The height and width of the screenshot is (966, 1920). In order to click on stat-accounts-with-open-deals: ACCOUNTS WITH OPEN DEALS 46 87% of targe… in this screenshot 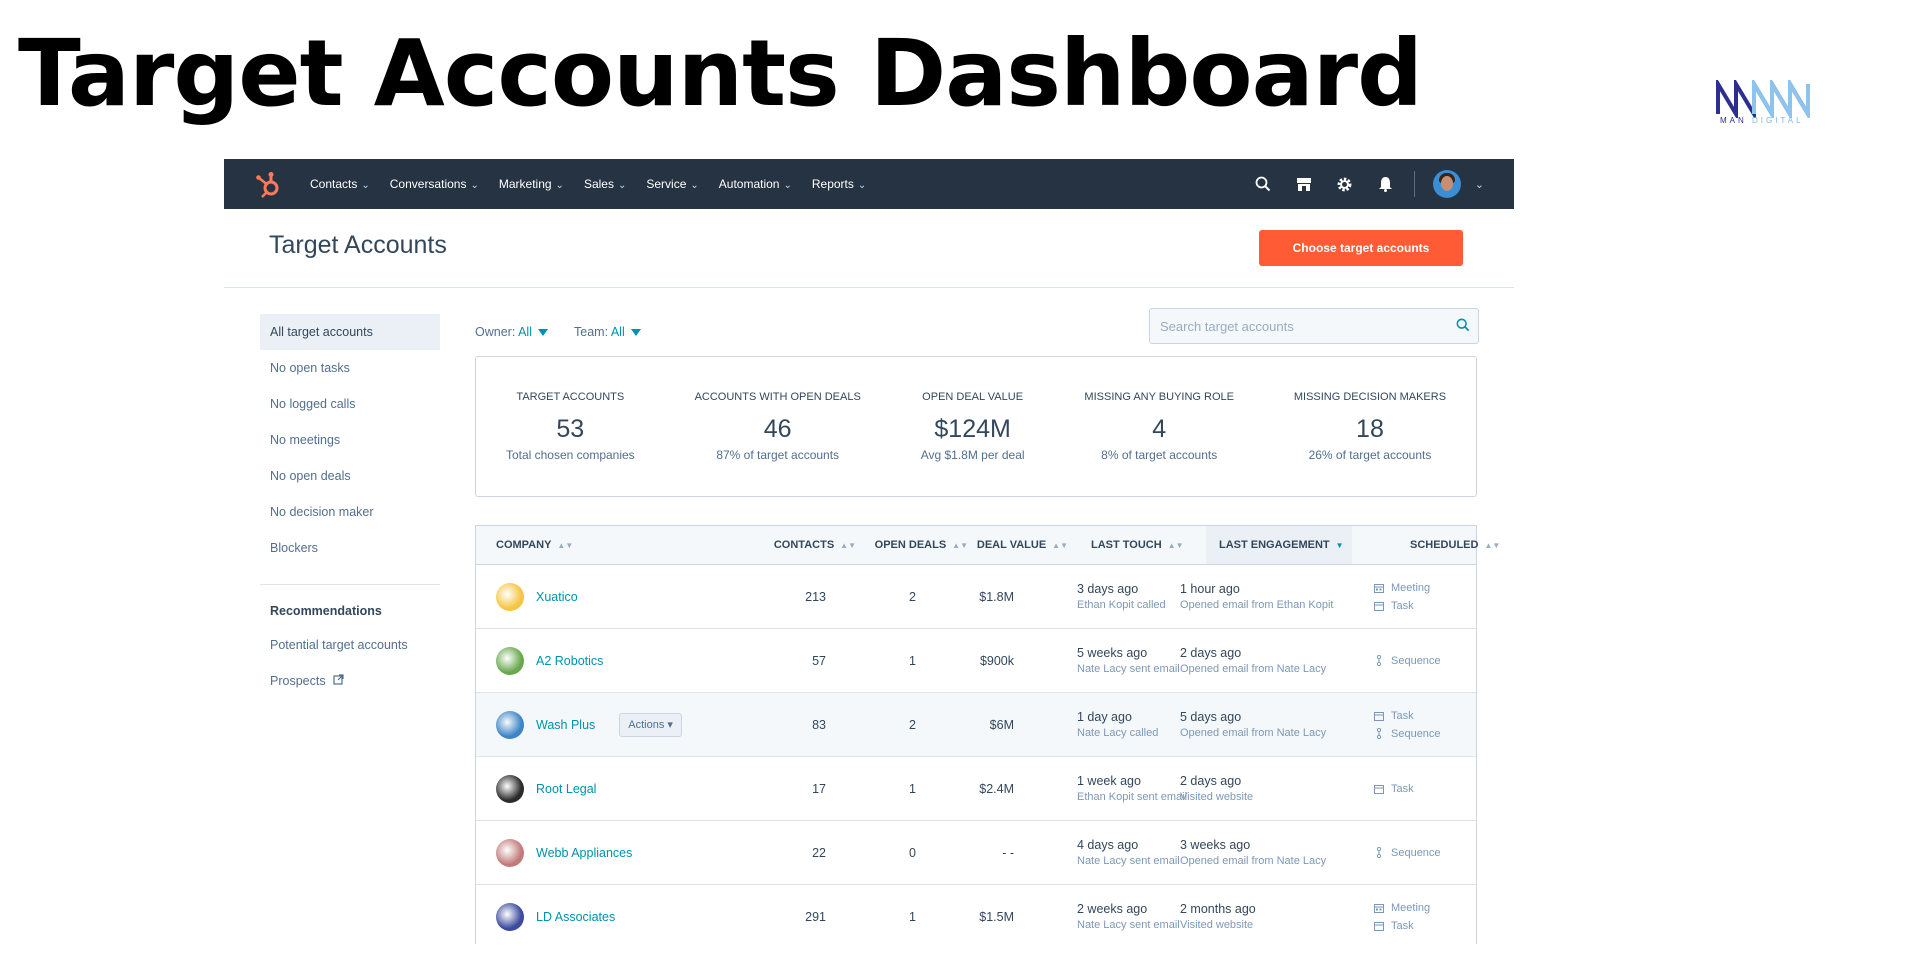, I will do `click(777, 426)`.